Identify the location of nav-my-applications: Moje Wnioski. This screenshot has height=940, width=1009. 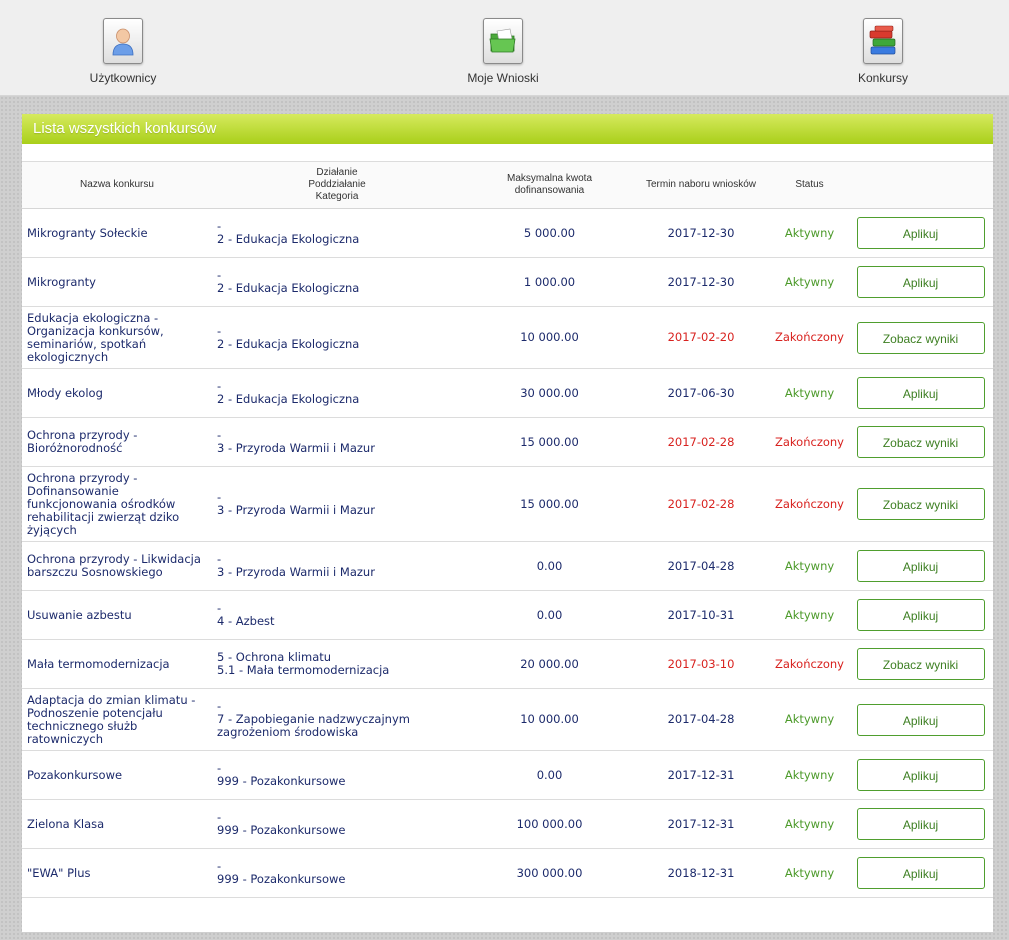
(503, 51).